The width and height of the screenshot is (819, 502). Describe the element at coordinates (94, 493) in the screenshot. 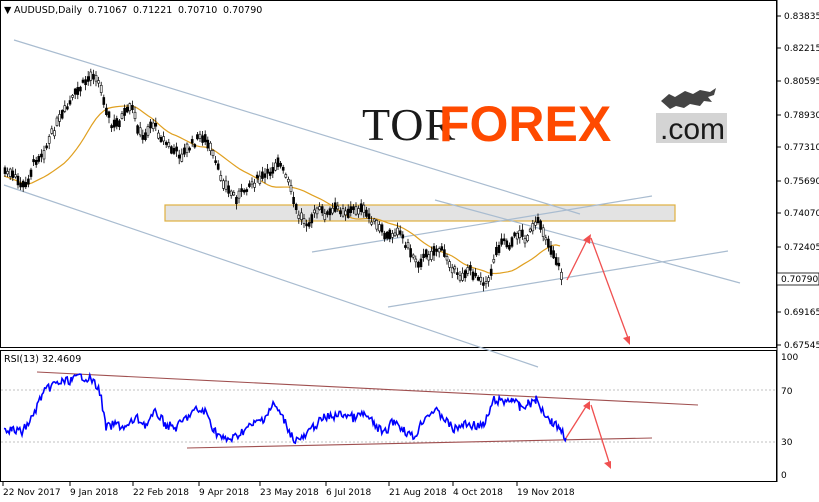

I see `time-tick-label: 9 Jan 2018` at that location.